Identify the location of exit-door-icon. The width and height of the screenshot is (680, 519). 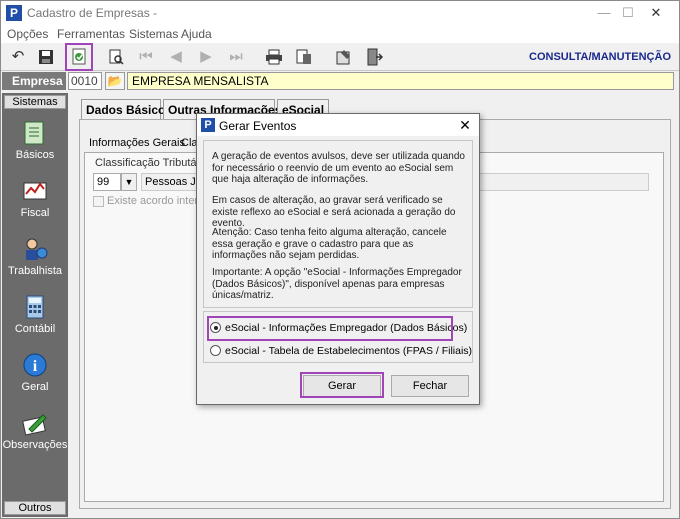
(374, 57).